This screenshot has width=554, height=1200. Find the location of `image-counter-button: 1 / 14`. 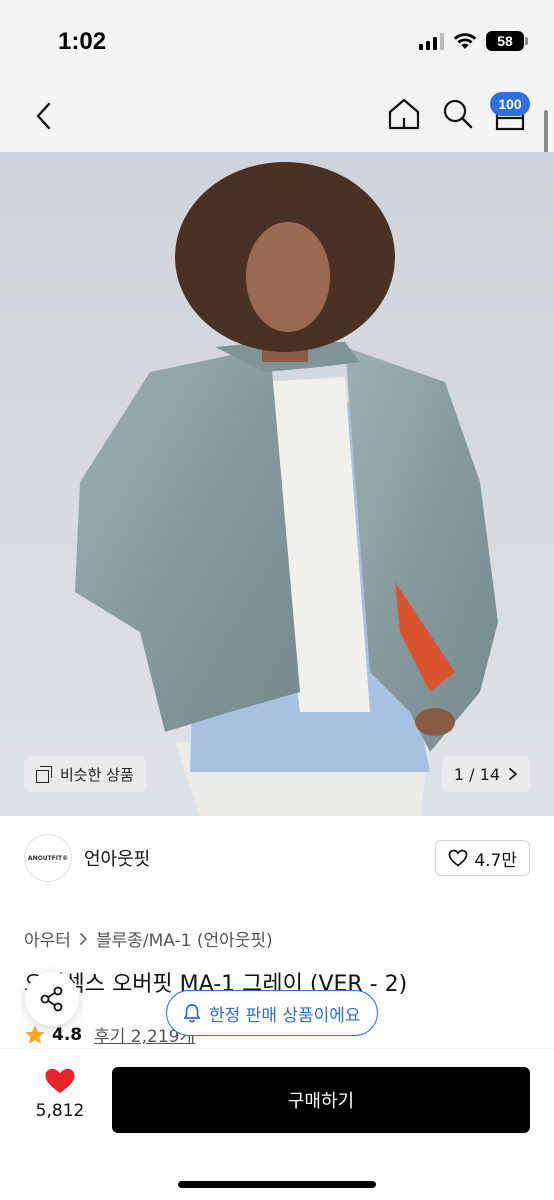

image-counter-button: 1 / 14 is located at coordinates (485, 774).